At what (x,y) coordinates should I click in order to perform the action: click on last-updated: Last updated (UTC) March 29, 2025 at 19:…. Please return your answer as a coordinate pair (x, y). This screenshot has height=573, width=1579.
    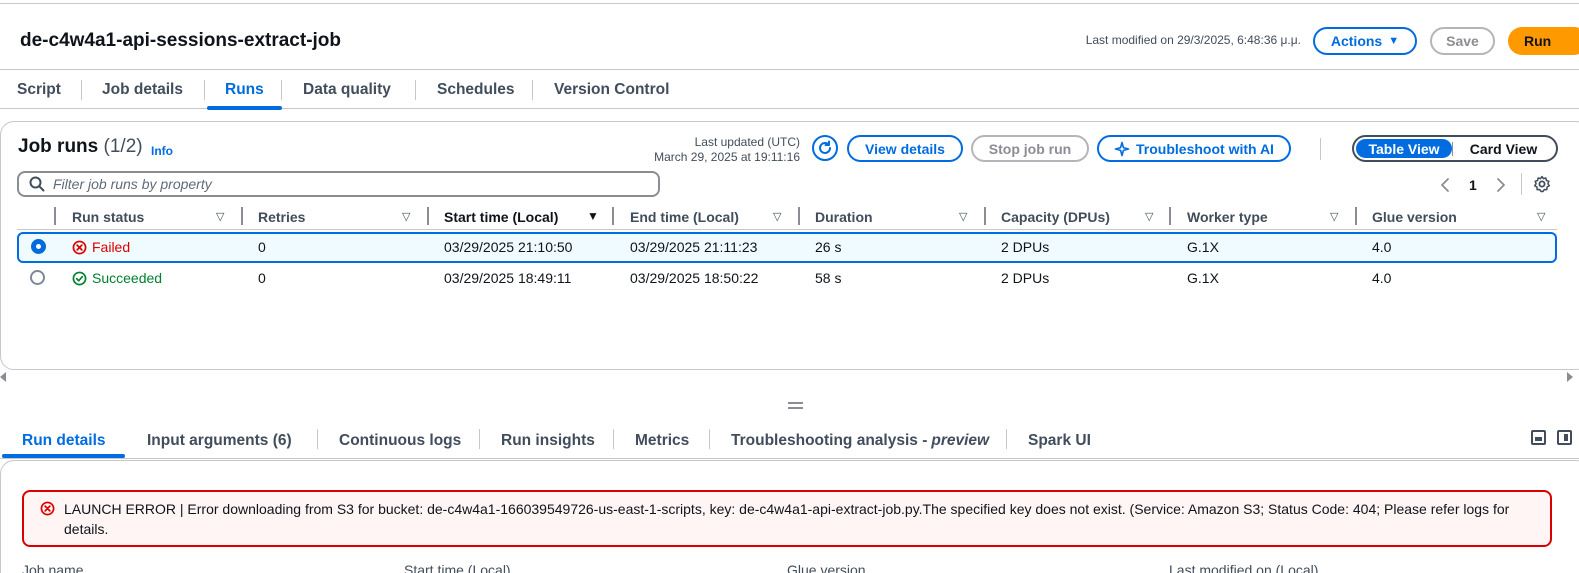
    Looking at the image, I should click on (727, 150).